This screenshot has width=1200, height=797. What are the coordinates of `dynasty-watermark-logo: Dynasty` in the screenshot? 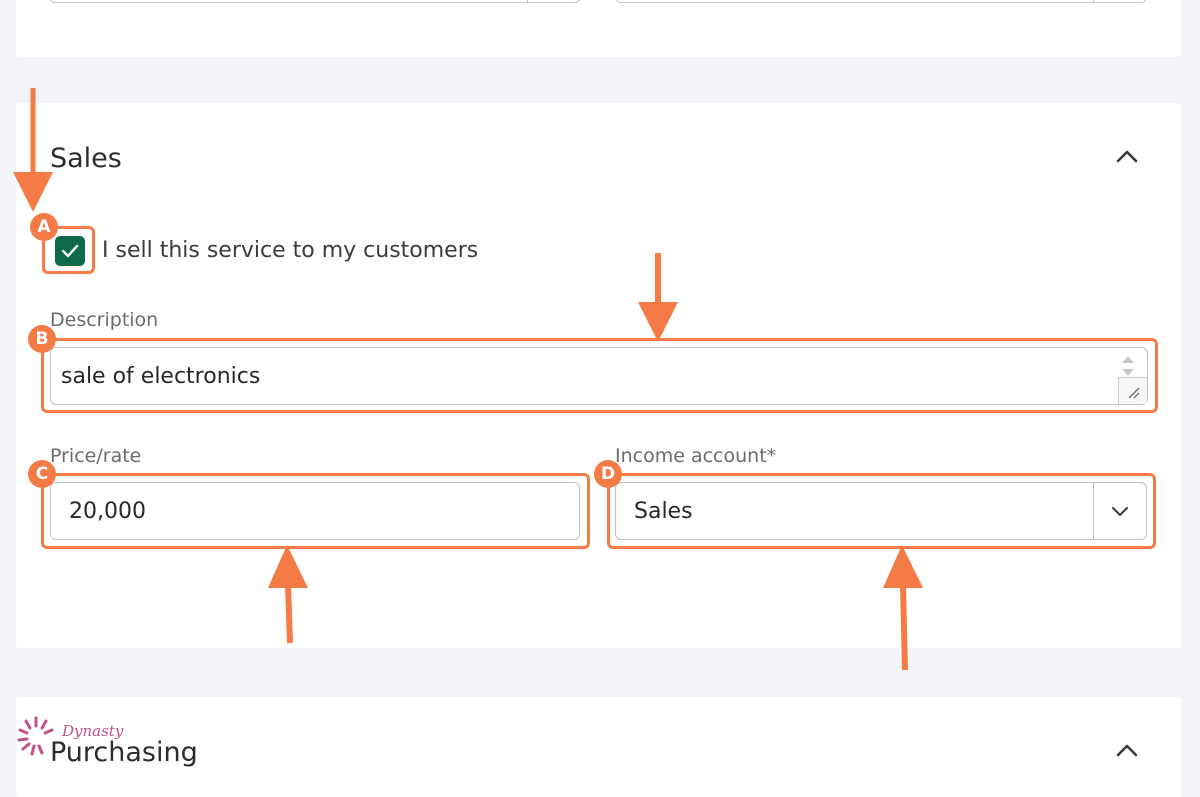 It's located at (69, 739).